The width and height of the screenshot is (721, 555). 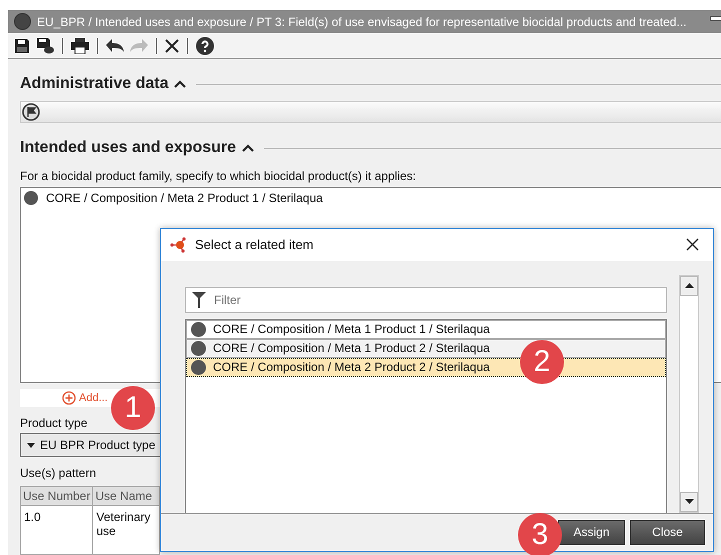 I want to click on field-label: Product type, so click(x=54, y=423).